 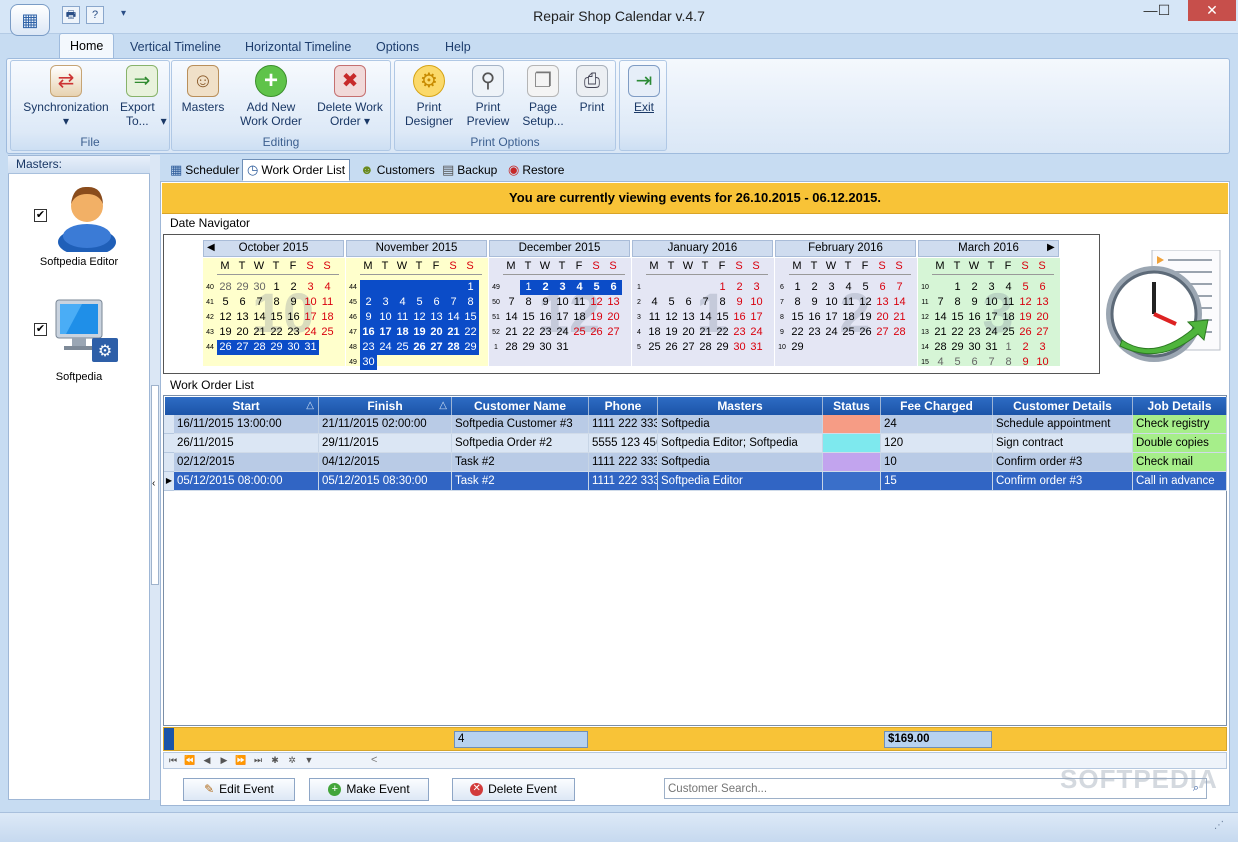 What do you see at coordinates (309, 760) in the screenshot?
I see `nav-filter-icon: ▼` at bounding box center [309, 760].